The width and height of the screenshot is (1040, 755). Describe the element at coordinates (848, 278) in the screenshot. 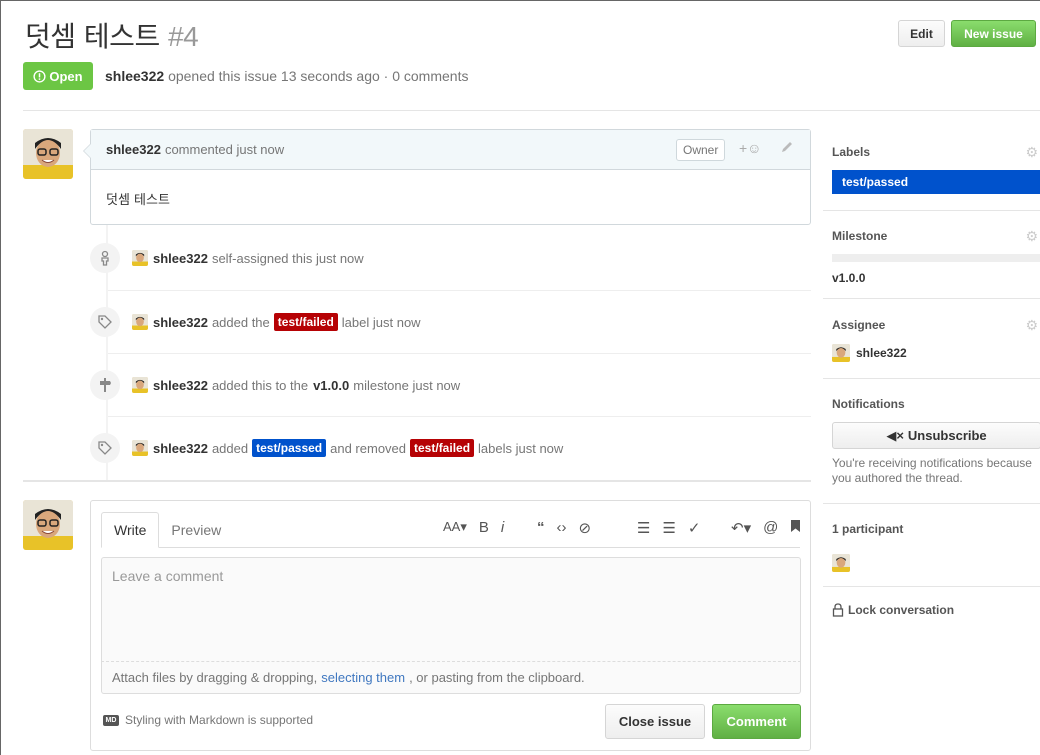

I see `milestone-name: v1.0.0` at that location.